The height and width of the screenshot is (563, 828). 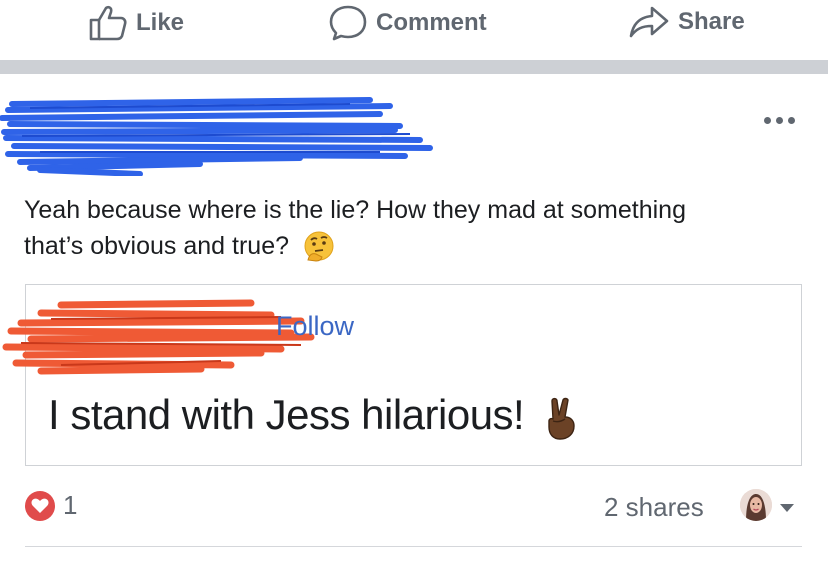 I want to click on audience-dropdown-icon, so click(x=787, y=508).